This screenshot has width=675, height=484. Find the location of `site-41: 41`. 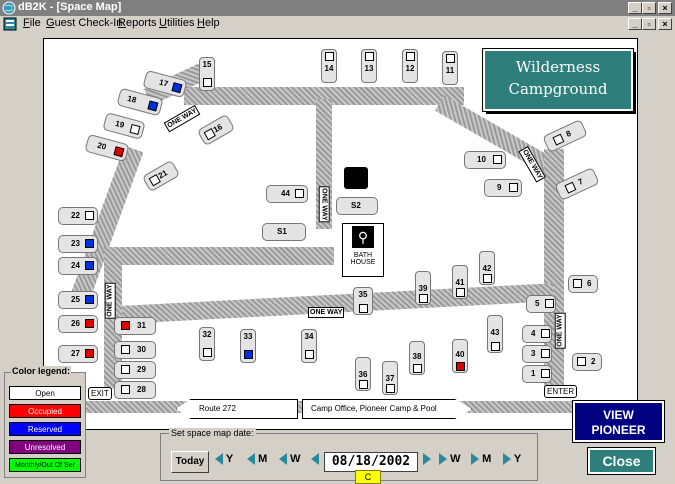

site-41: 41 is located at coordinates (460, 282).